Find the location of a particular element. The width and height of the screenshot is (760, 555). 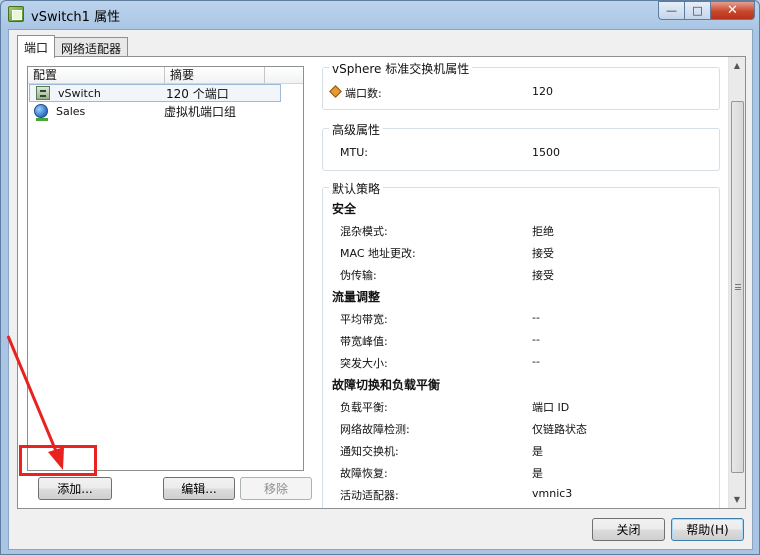

policy-row: 混杂模式: 拒绝 is located at coordinates (447, 231).